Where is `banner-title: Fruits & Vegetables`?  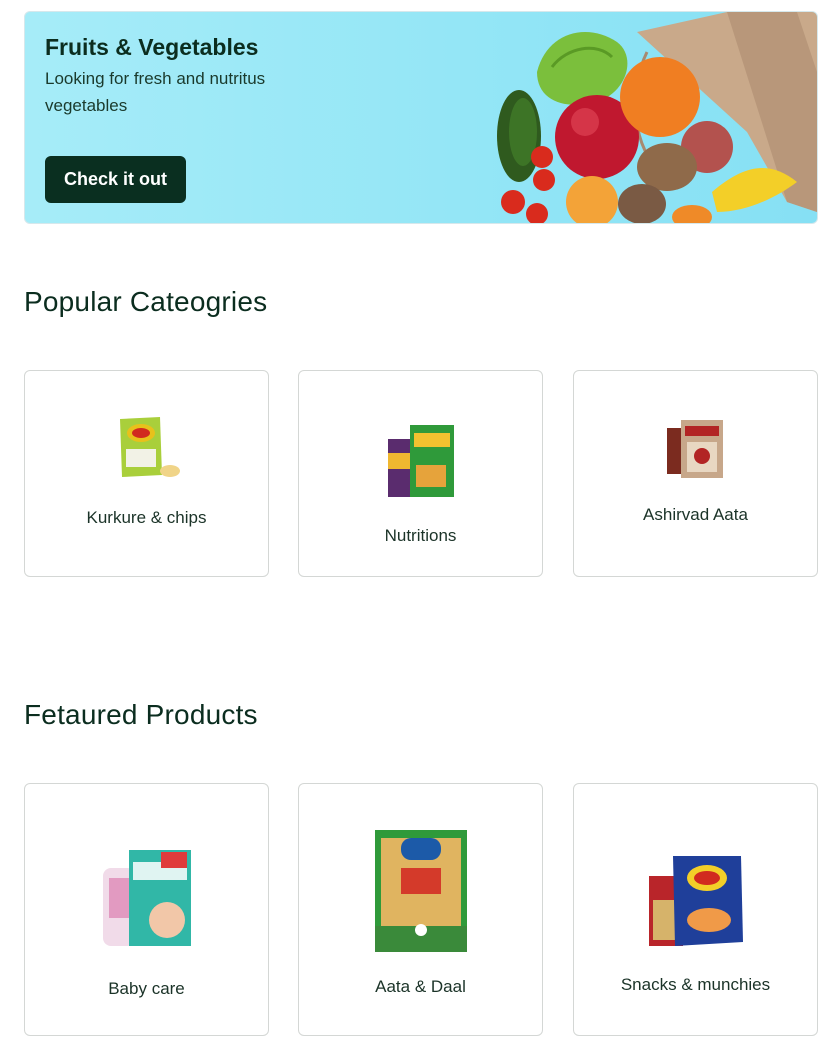
banner-title: Fruits & Vegetables is located at coordinates (152, 47).